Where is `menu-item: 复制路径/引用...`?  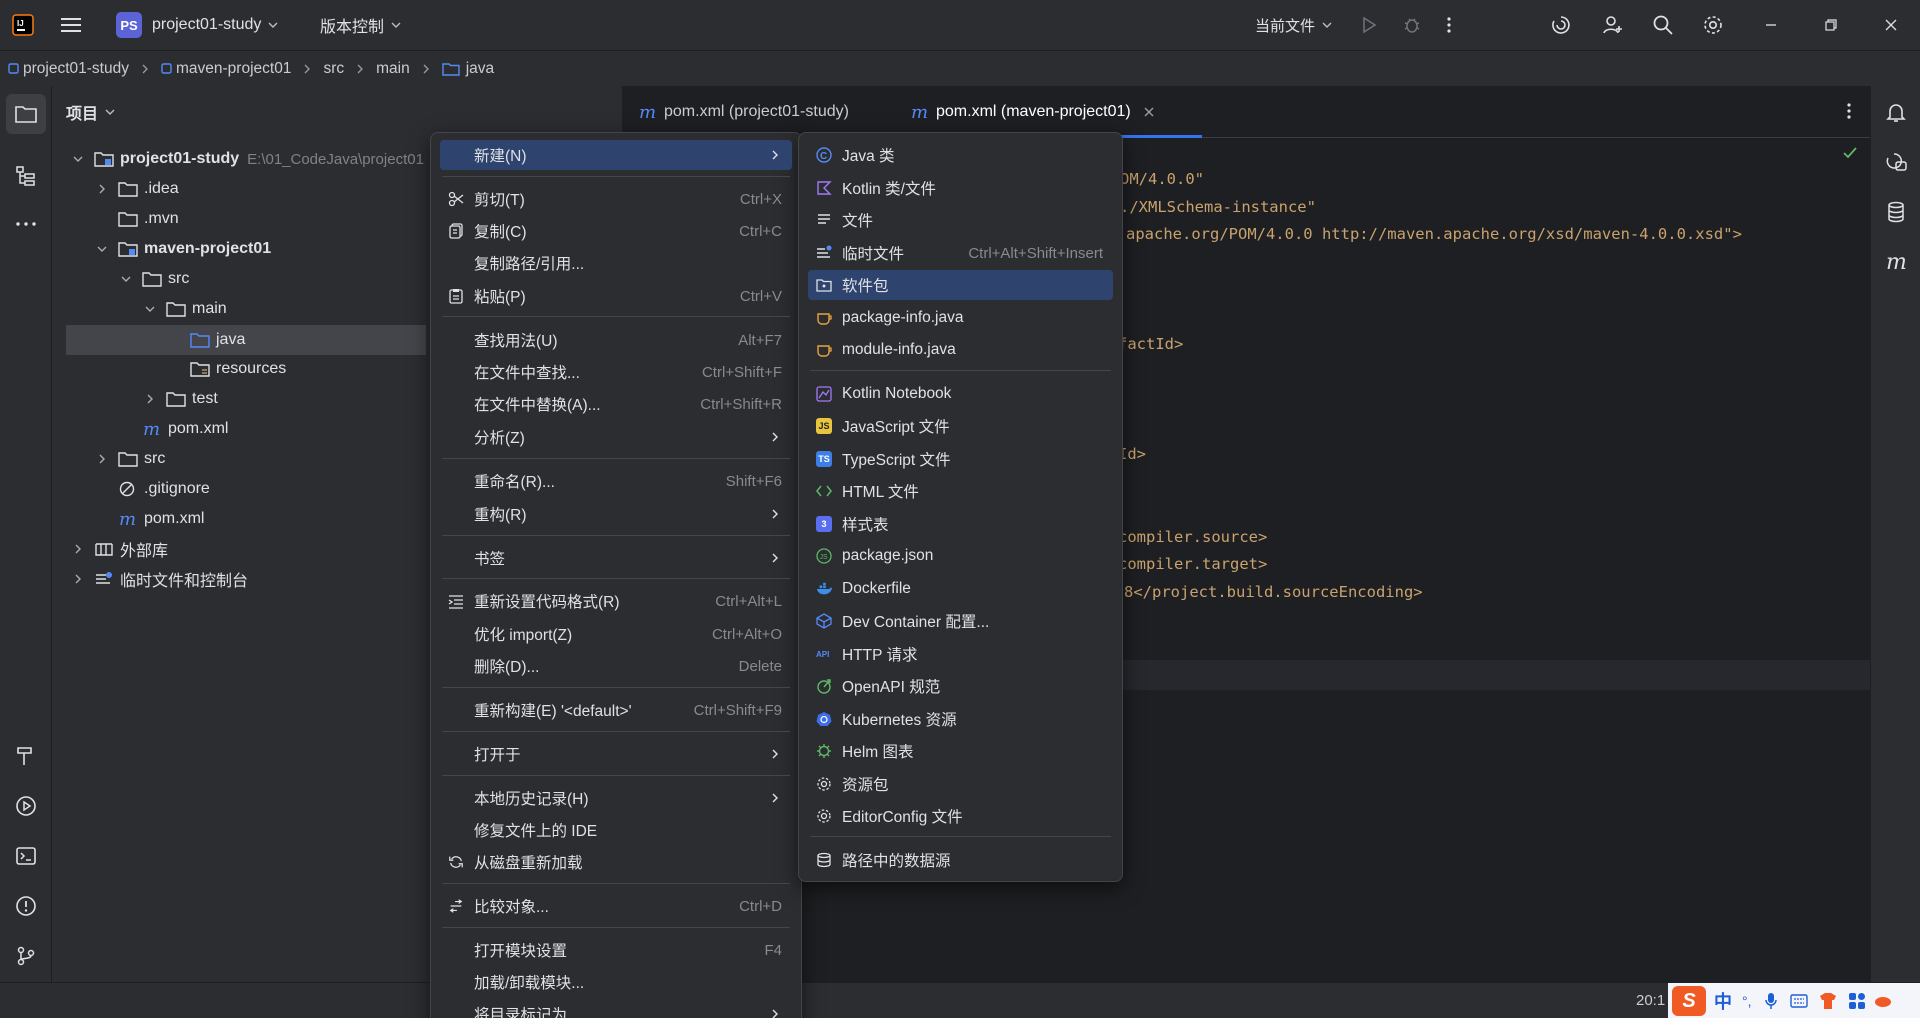 menu-item: 复制路径/引用... is located at coordinates (616, 263).